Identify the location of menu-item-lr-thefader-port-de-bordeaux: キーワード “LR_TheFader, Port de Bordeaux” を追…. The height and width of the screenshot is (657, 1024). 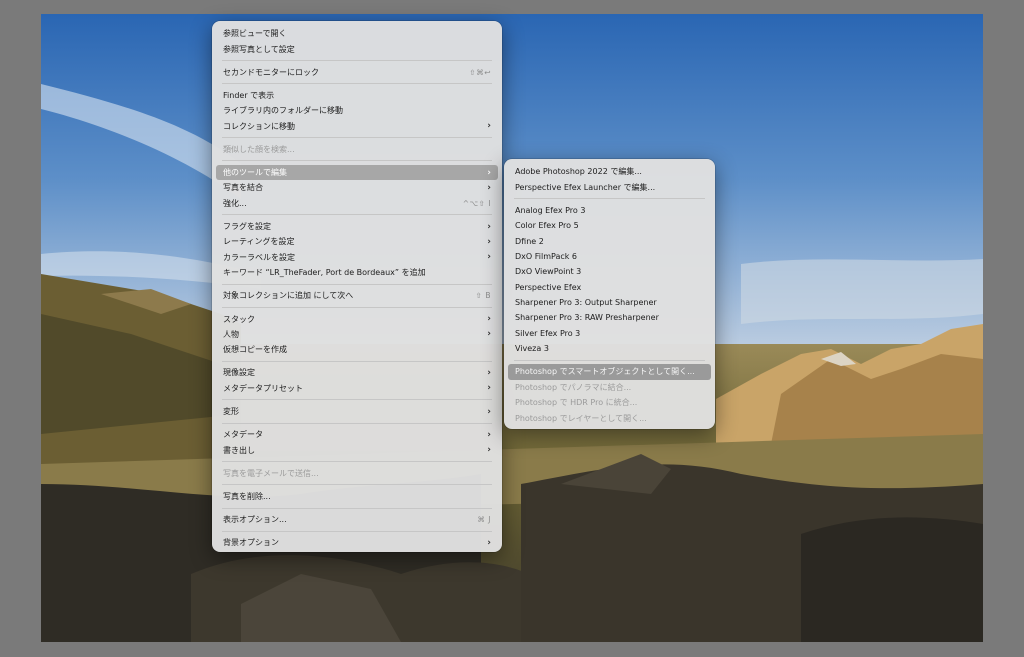
(357, 272).